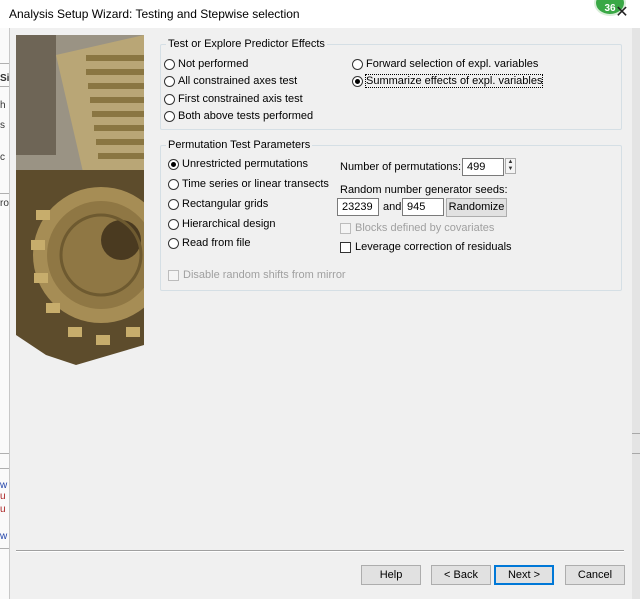 Image resolution: width=640 pixels, height=599 pixels. I want to click on radio-both-above-tests: Both above tests performed, so click(238, 116).